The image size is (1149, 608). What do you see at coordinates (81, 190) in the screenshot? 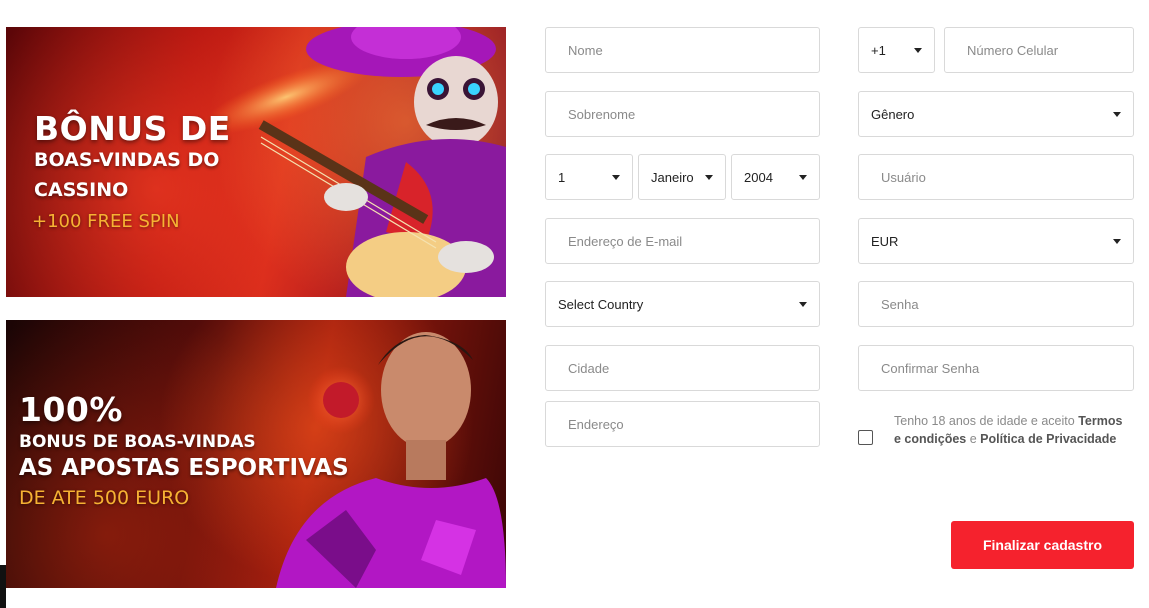
I see `casino-banner-subtitle-2: CASSINO` at bounding box center [81, 190].